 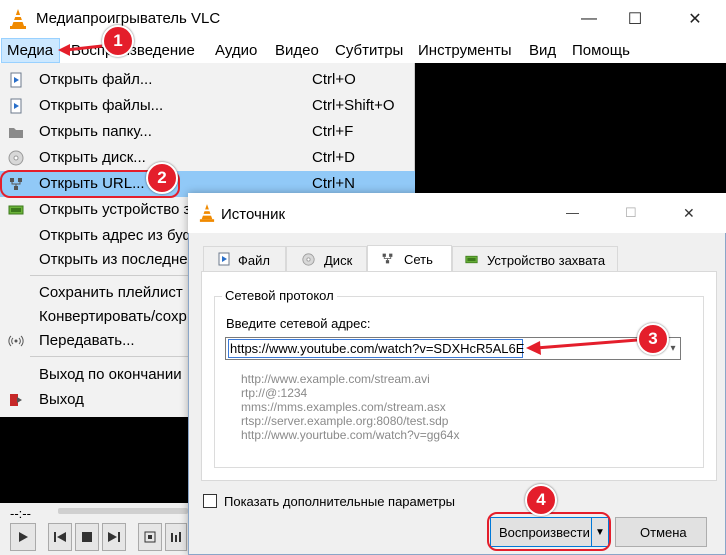 What do you see at coordinates (150, 537) in the screenshot?
I see `fullscreen-icon` at bounding box center [150, 537].